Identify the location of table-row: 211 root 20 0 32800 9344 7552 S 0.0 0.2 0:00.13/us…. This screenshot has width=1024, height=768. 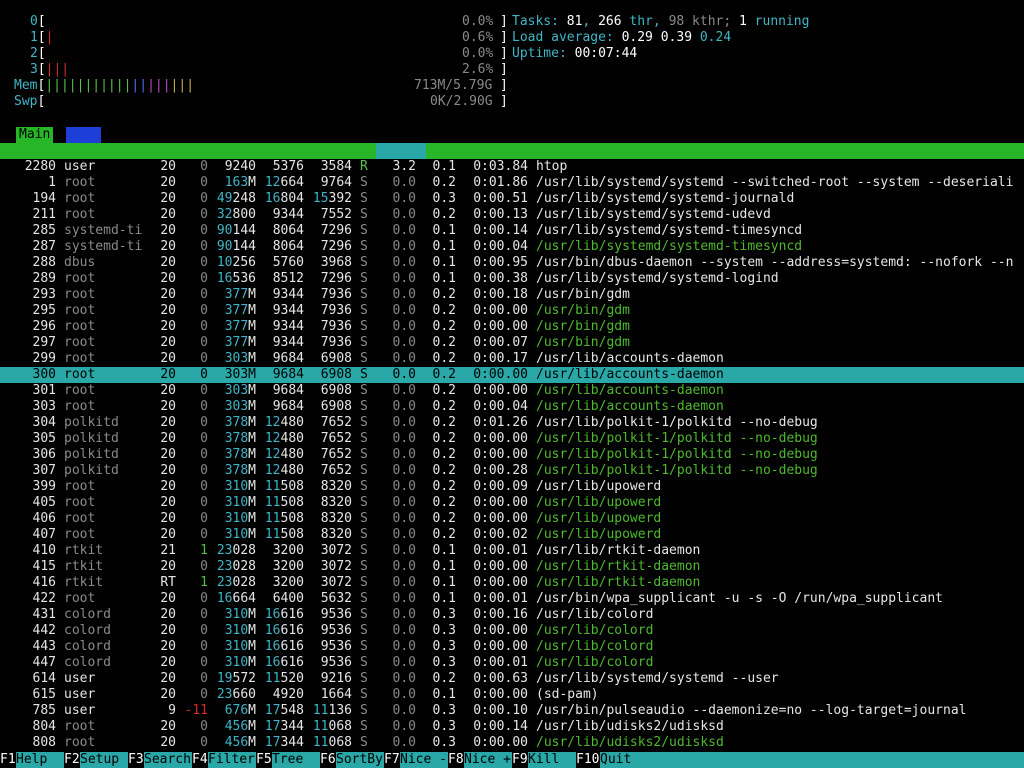
(512, 215).